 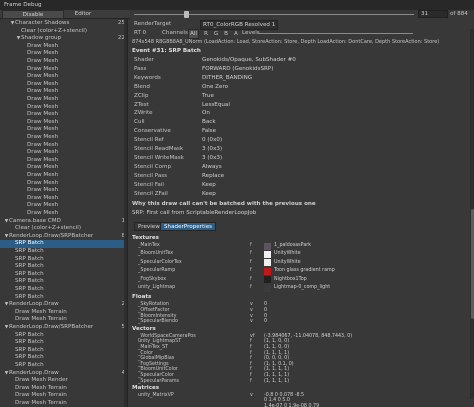 What do you see at coordinates (186, 14) in the screenshot?
I see `frame-slider-thumb` at bounding box center [186, 14].